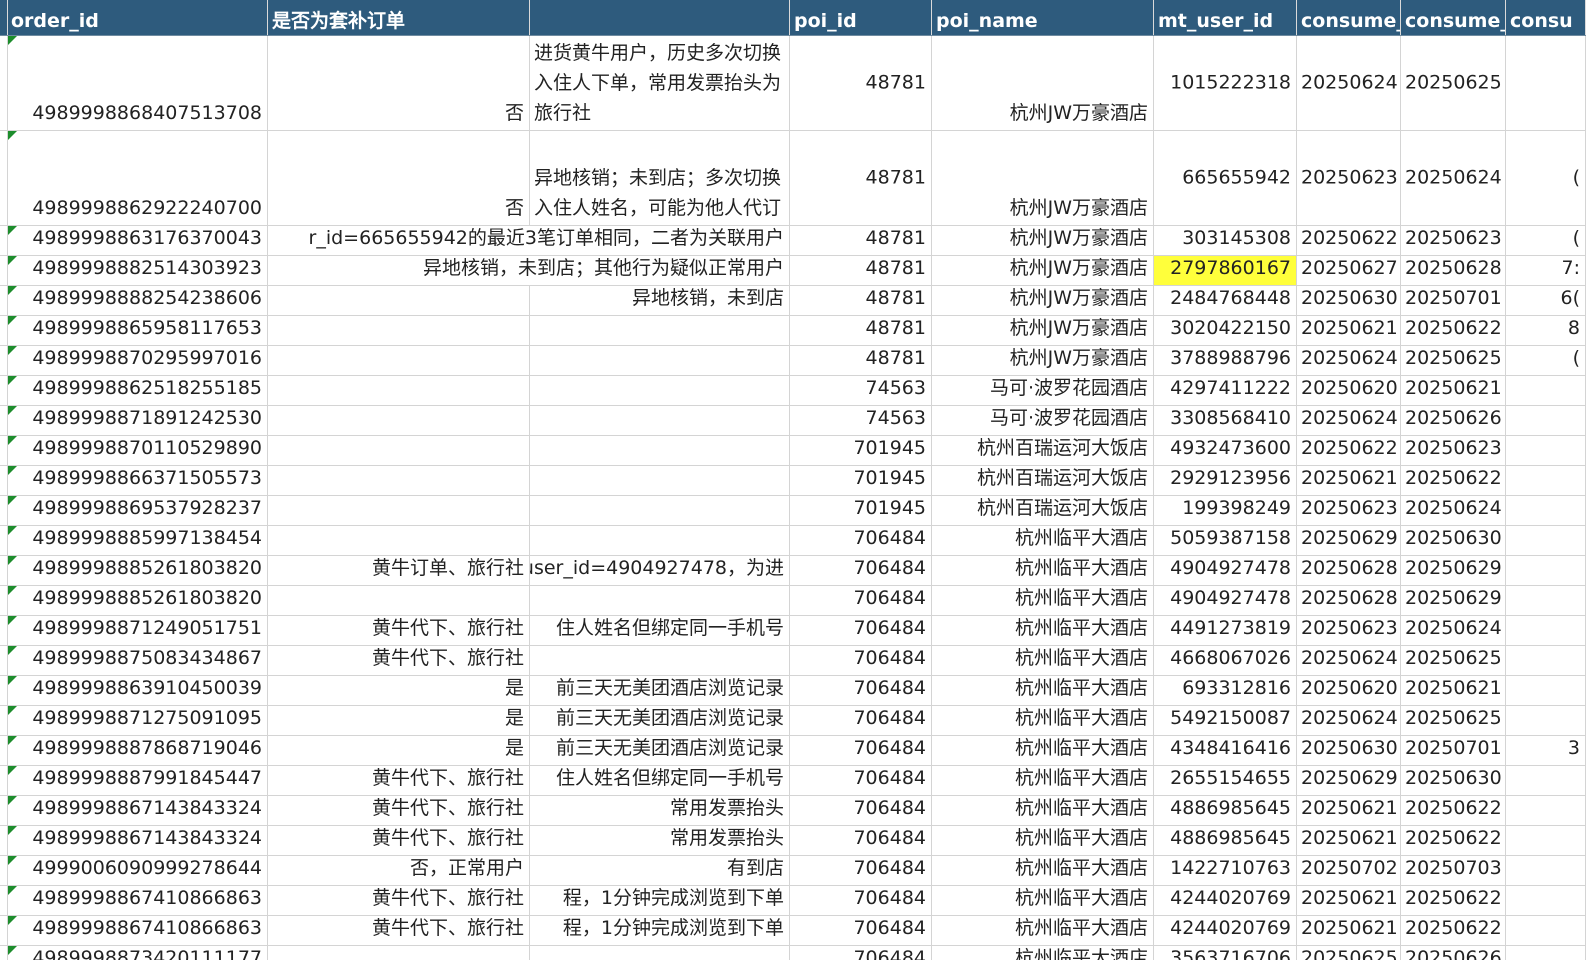 This screenshot has width=1586, height=960. What do you see at coordinates (138, 450) in the screenshot?
I see `cell-order-id: 4989998870110529890` at bounding box center [138, 450].